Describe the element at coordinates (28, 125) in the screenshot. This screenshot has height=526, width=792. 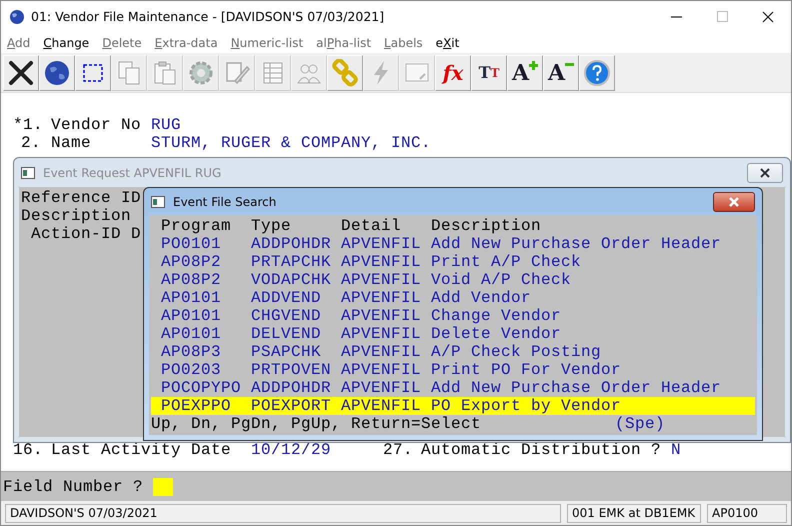
I see `field-number: *1.` at that location.